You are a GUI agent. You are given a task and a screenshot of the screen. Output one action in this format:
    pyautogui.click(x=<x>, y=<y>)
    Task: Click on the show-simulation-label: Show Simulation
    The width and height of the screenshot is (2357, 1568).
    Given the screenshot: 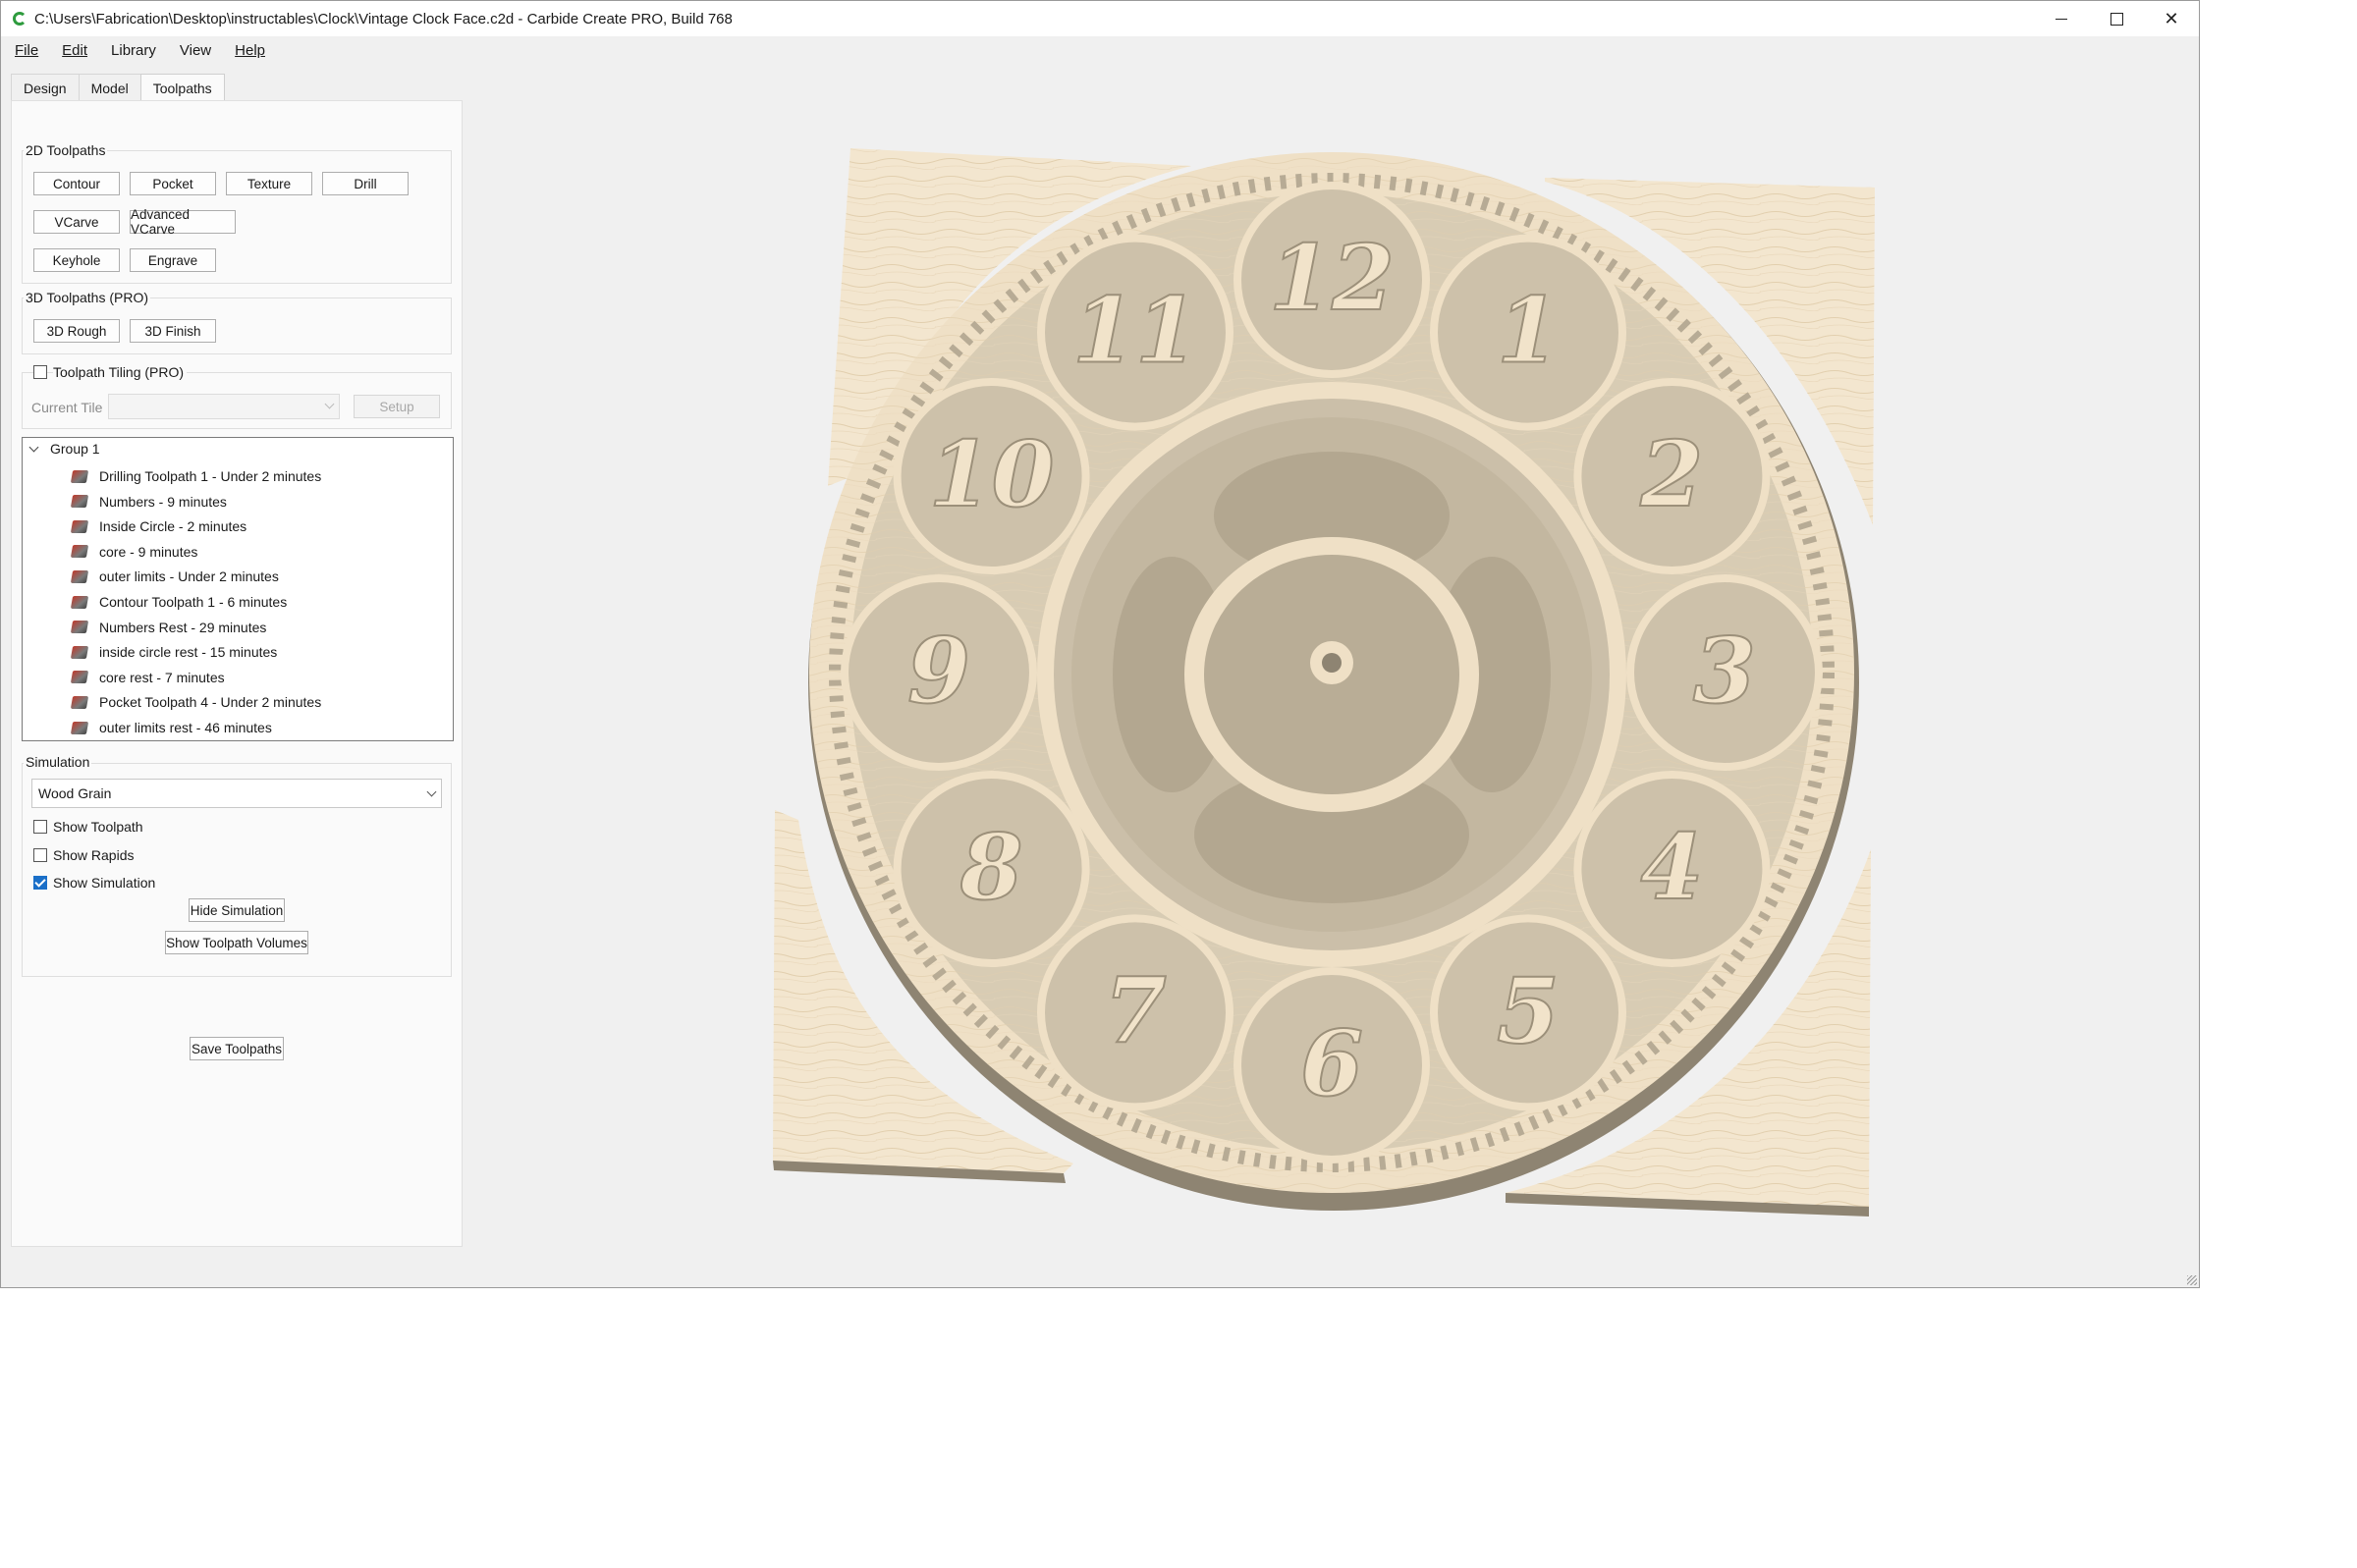 What is the action you would take?
    pyautogui.click(x=104, y=883)
    